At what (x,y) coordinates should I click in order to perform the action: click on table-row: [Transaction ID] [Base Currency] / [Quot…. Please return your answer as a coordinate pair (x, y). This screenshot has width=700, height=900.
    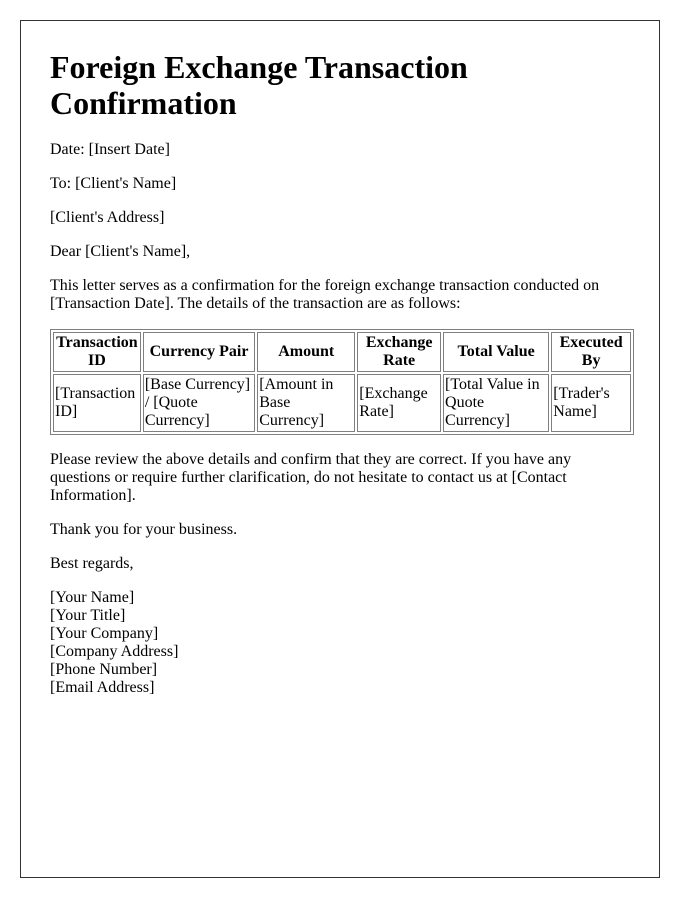
    Looking at the image, I should click on (342, 403).